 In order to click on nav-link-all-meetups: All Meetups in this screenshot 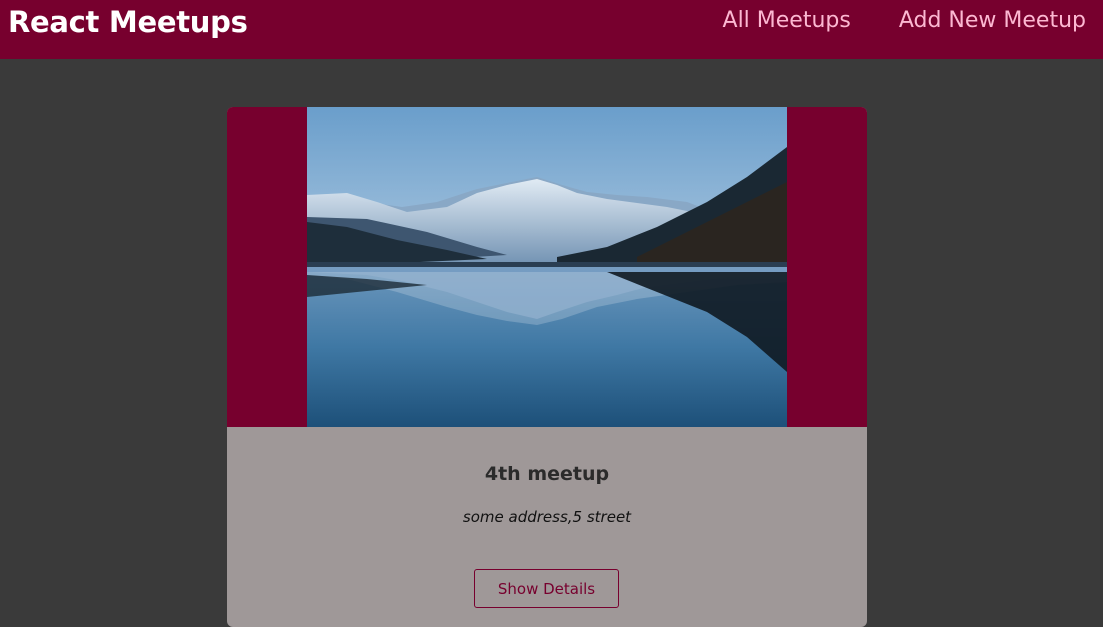, I will do `click(787, 21)`.